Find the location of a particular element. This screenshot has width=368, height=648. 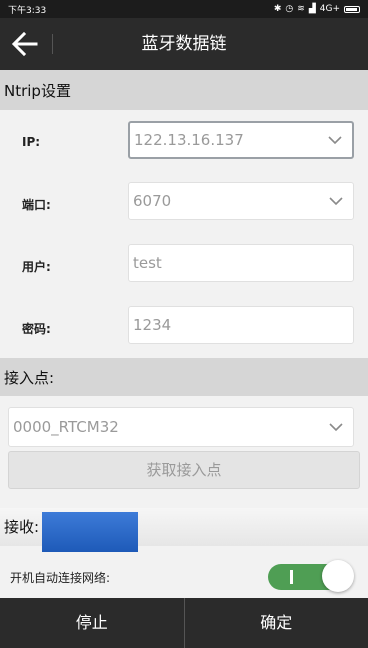

arrow-left-icon is located at coordinates (24, 44).